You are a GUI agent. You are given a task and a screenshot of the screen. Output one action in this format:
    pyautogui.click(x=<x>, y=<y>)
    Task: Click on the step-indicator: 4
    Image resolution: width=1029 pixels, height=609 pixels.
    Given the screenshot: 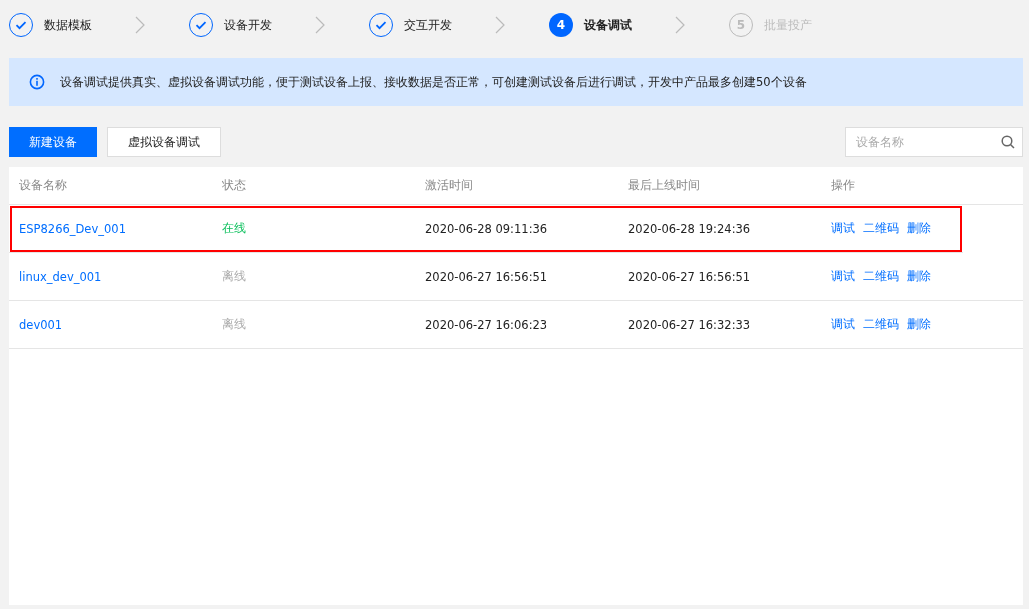 What is the action you would take?
    pyautogui.click(x=561, y=25)
    